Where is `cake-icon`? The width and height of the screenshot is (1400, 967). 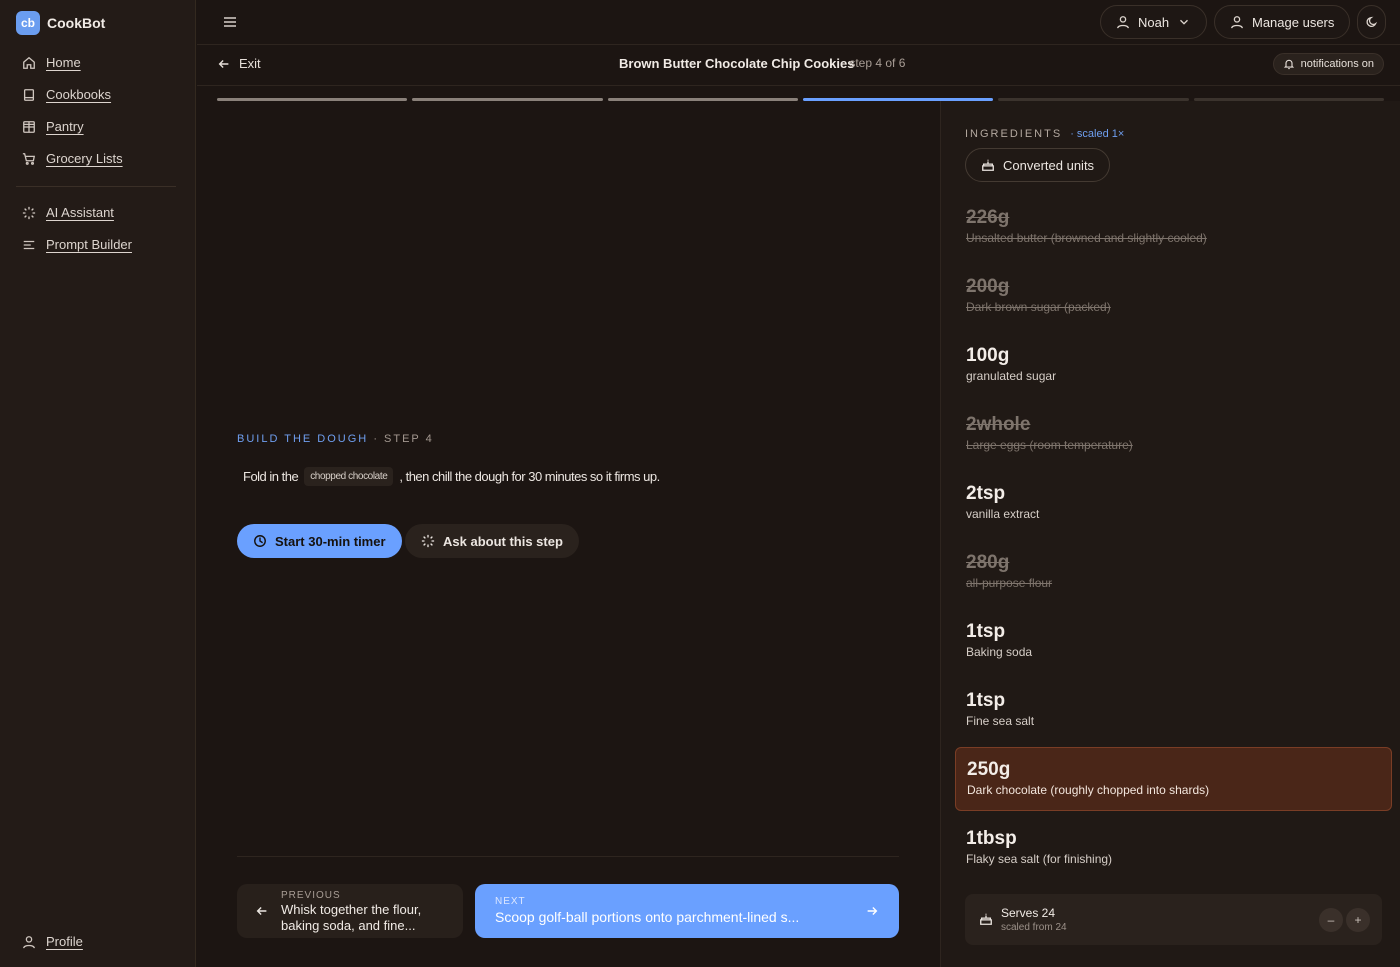 cake-icon is located at coordinates (988, 165).